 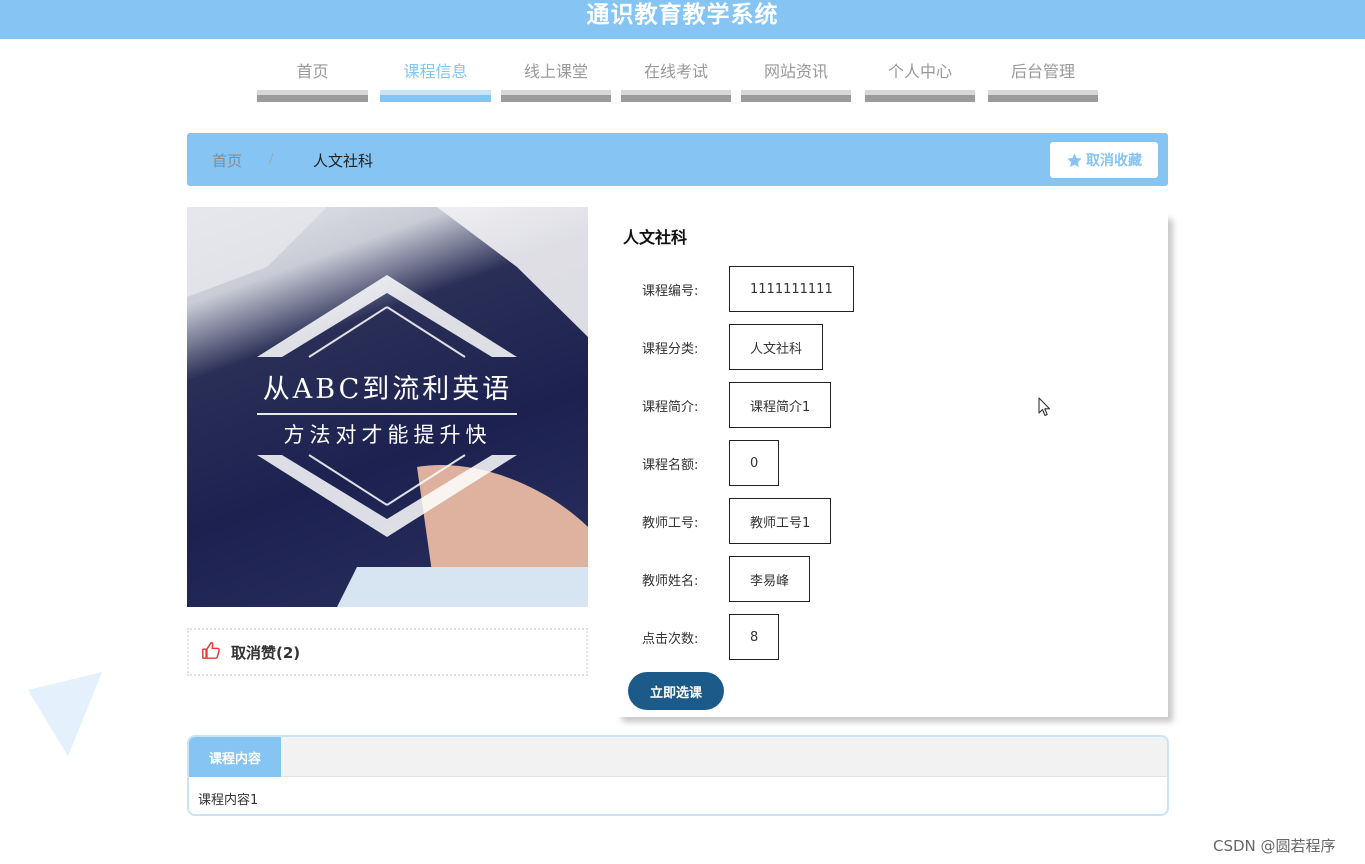 I want to click on nav-item-online-class: 线上课堂, so click(x=556, y=81).